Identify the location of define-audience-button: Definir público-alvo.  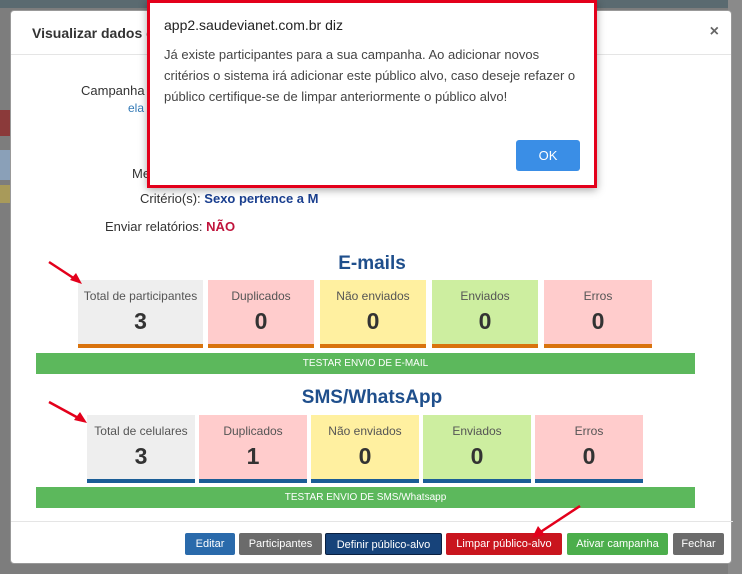
(383, 544).